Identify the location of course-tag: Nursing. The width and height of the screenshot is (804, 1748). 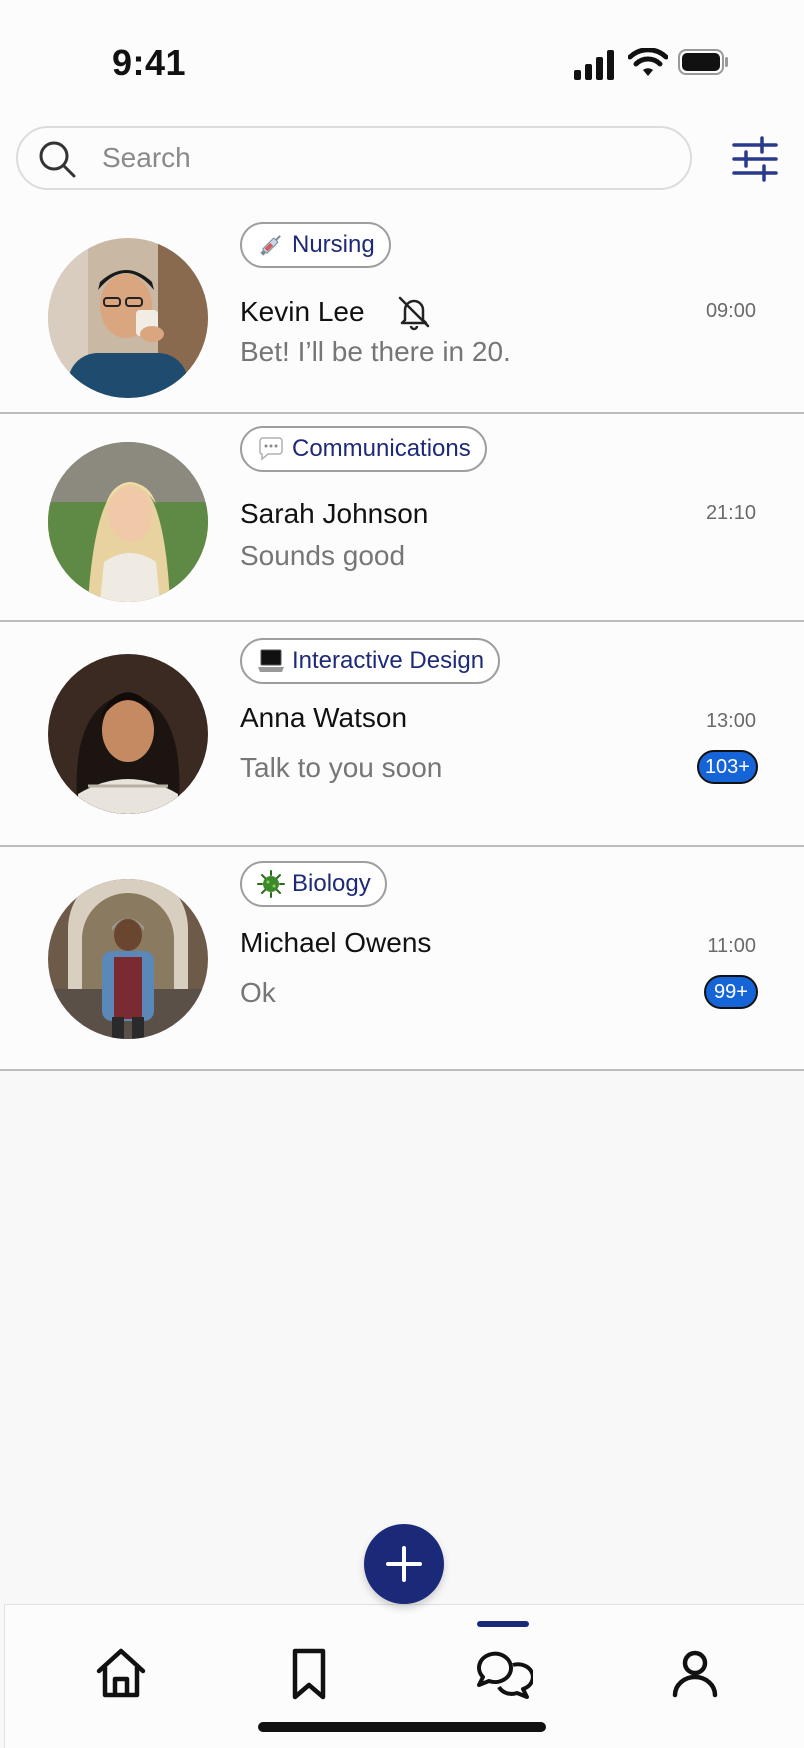
(315, 245).